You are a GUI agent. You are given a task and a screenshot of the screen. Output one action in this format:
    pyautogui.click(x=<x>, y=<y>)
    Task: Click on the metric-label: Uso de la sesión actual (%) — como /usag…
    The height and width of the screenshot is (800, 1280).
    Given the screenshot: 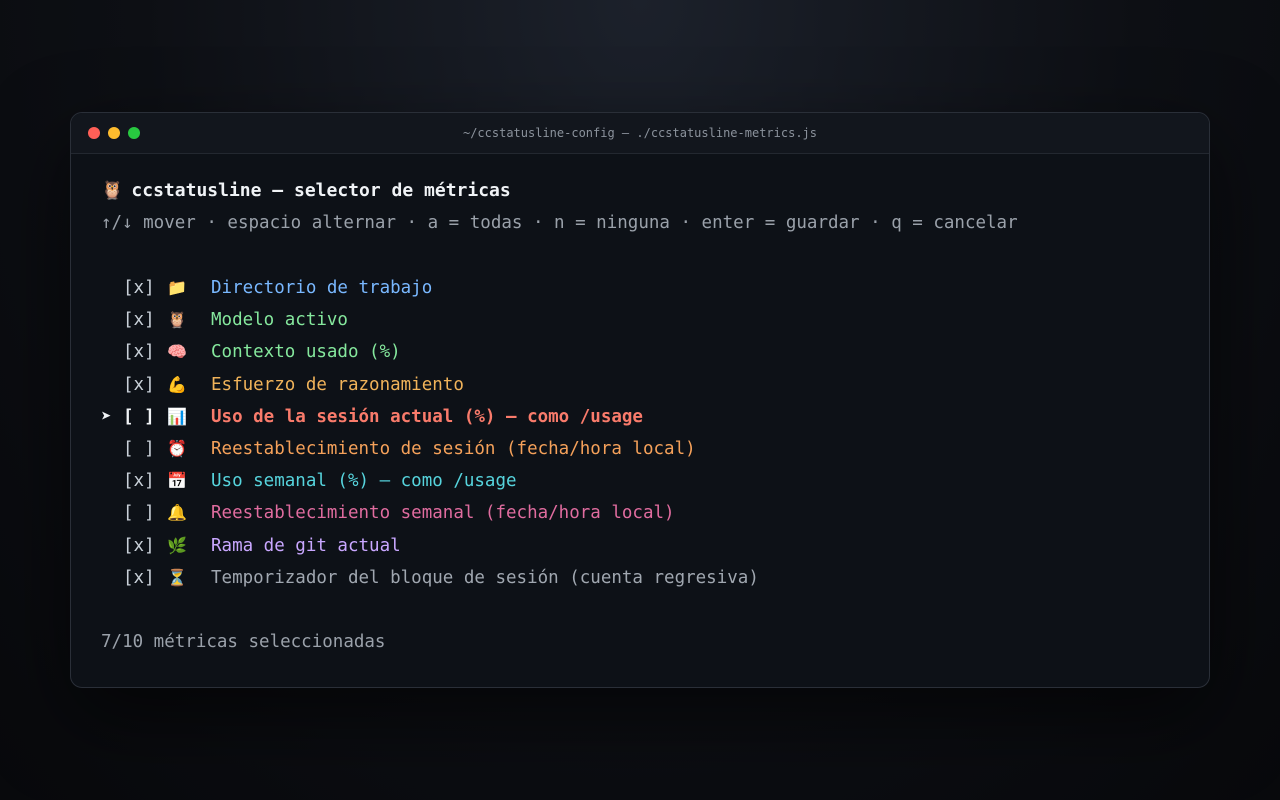 What is the action you would take?
    pyautogui.click(x=427, y=416)
    